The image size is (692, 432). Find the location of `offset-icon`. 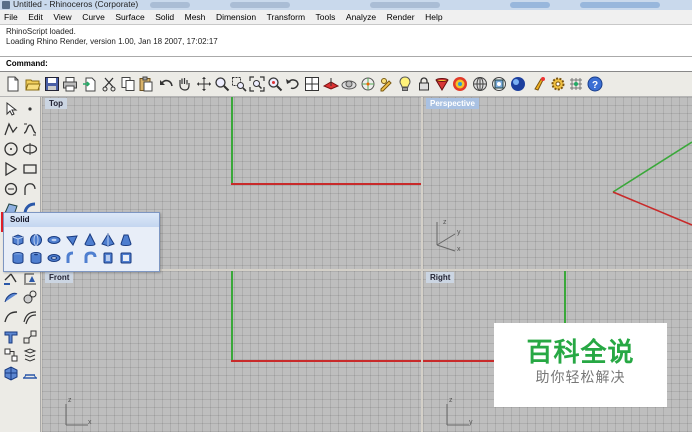

offset-icon is located at coordinates (30, 317).